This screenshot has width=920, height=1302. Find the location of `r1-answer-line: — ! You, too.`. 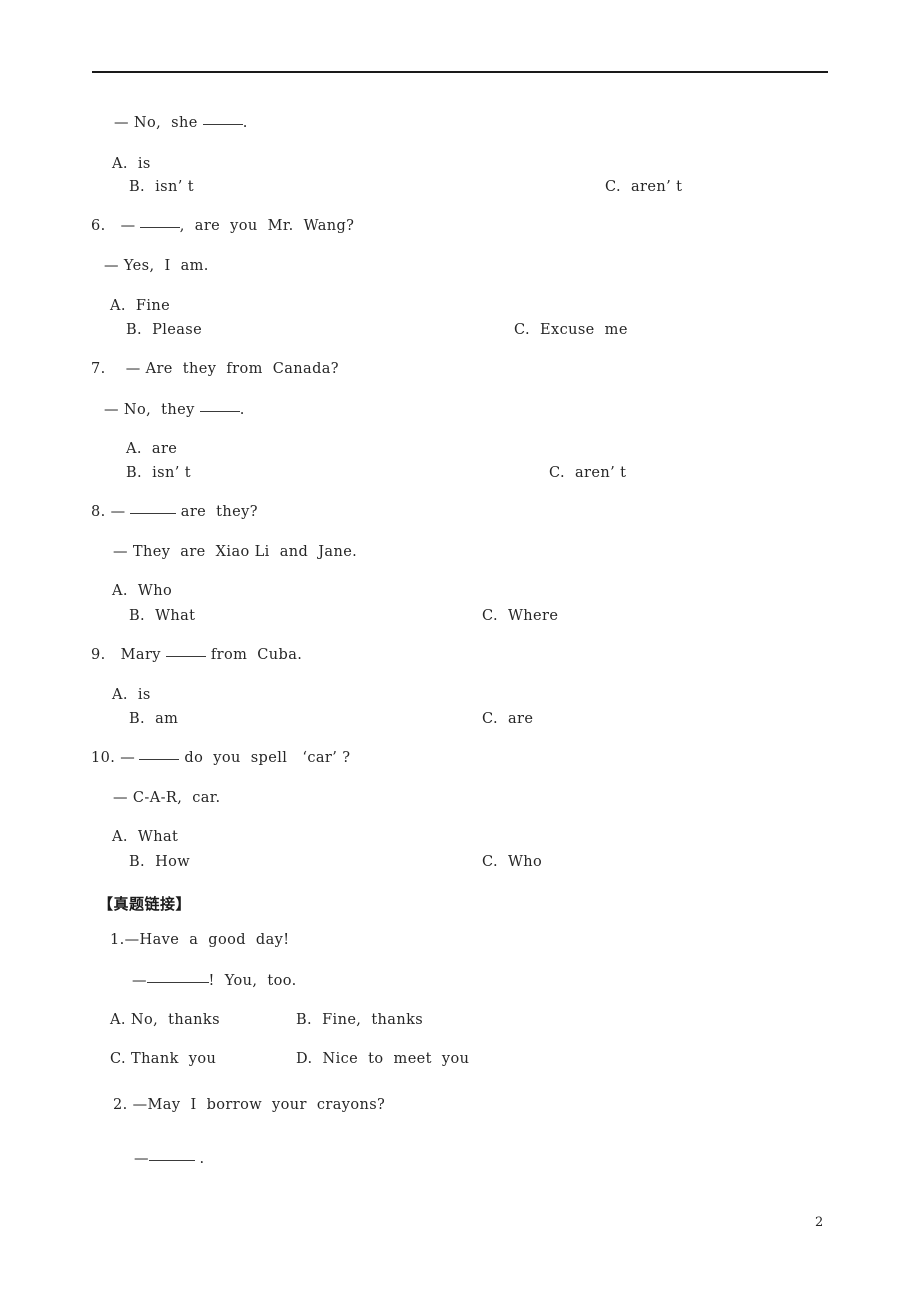

r1-answer-line: — ! You, too. is located at coordinates (214, 981).